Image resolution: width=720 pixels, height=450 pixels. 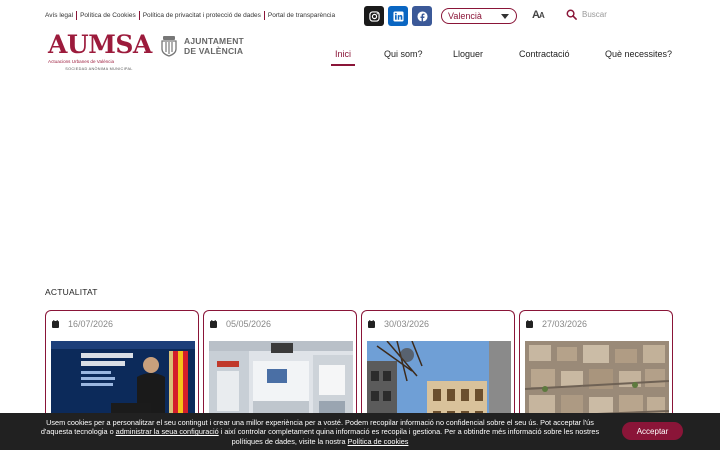 What do you see at coordinates (378, 441) in the screenshot?
I see `cookie-policy-banner-link: Política de cookies` at bounding box center [378, 441].